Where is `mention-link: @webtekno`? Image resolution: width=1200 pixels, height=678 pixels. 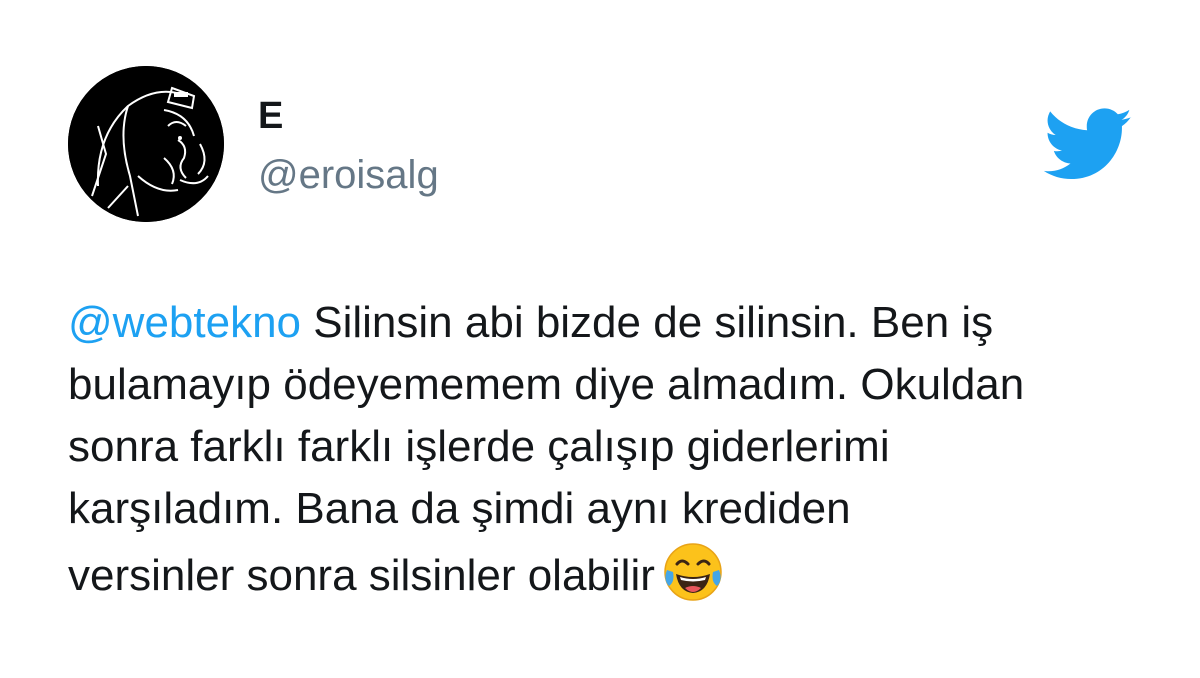 mention-link: @webtekno is located at coordinates (184, 322).